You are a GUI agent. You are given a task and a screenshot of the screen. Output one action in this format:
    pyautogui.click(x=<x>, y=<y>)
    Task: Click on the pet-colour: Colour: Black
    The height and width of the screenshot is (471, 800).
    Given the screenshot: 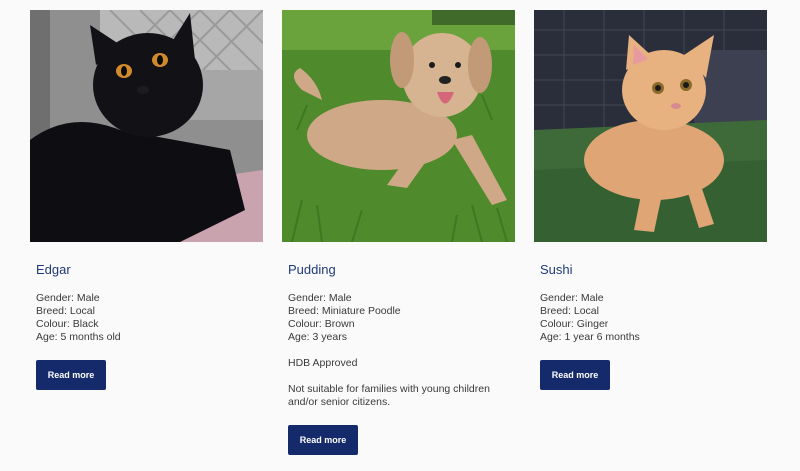 What is the action you would take?
    pyautogui.click(x=67, y=324)
    